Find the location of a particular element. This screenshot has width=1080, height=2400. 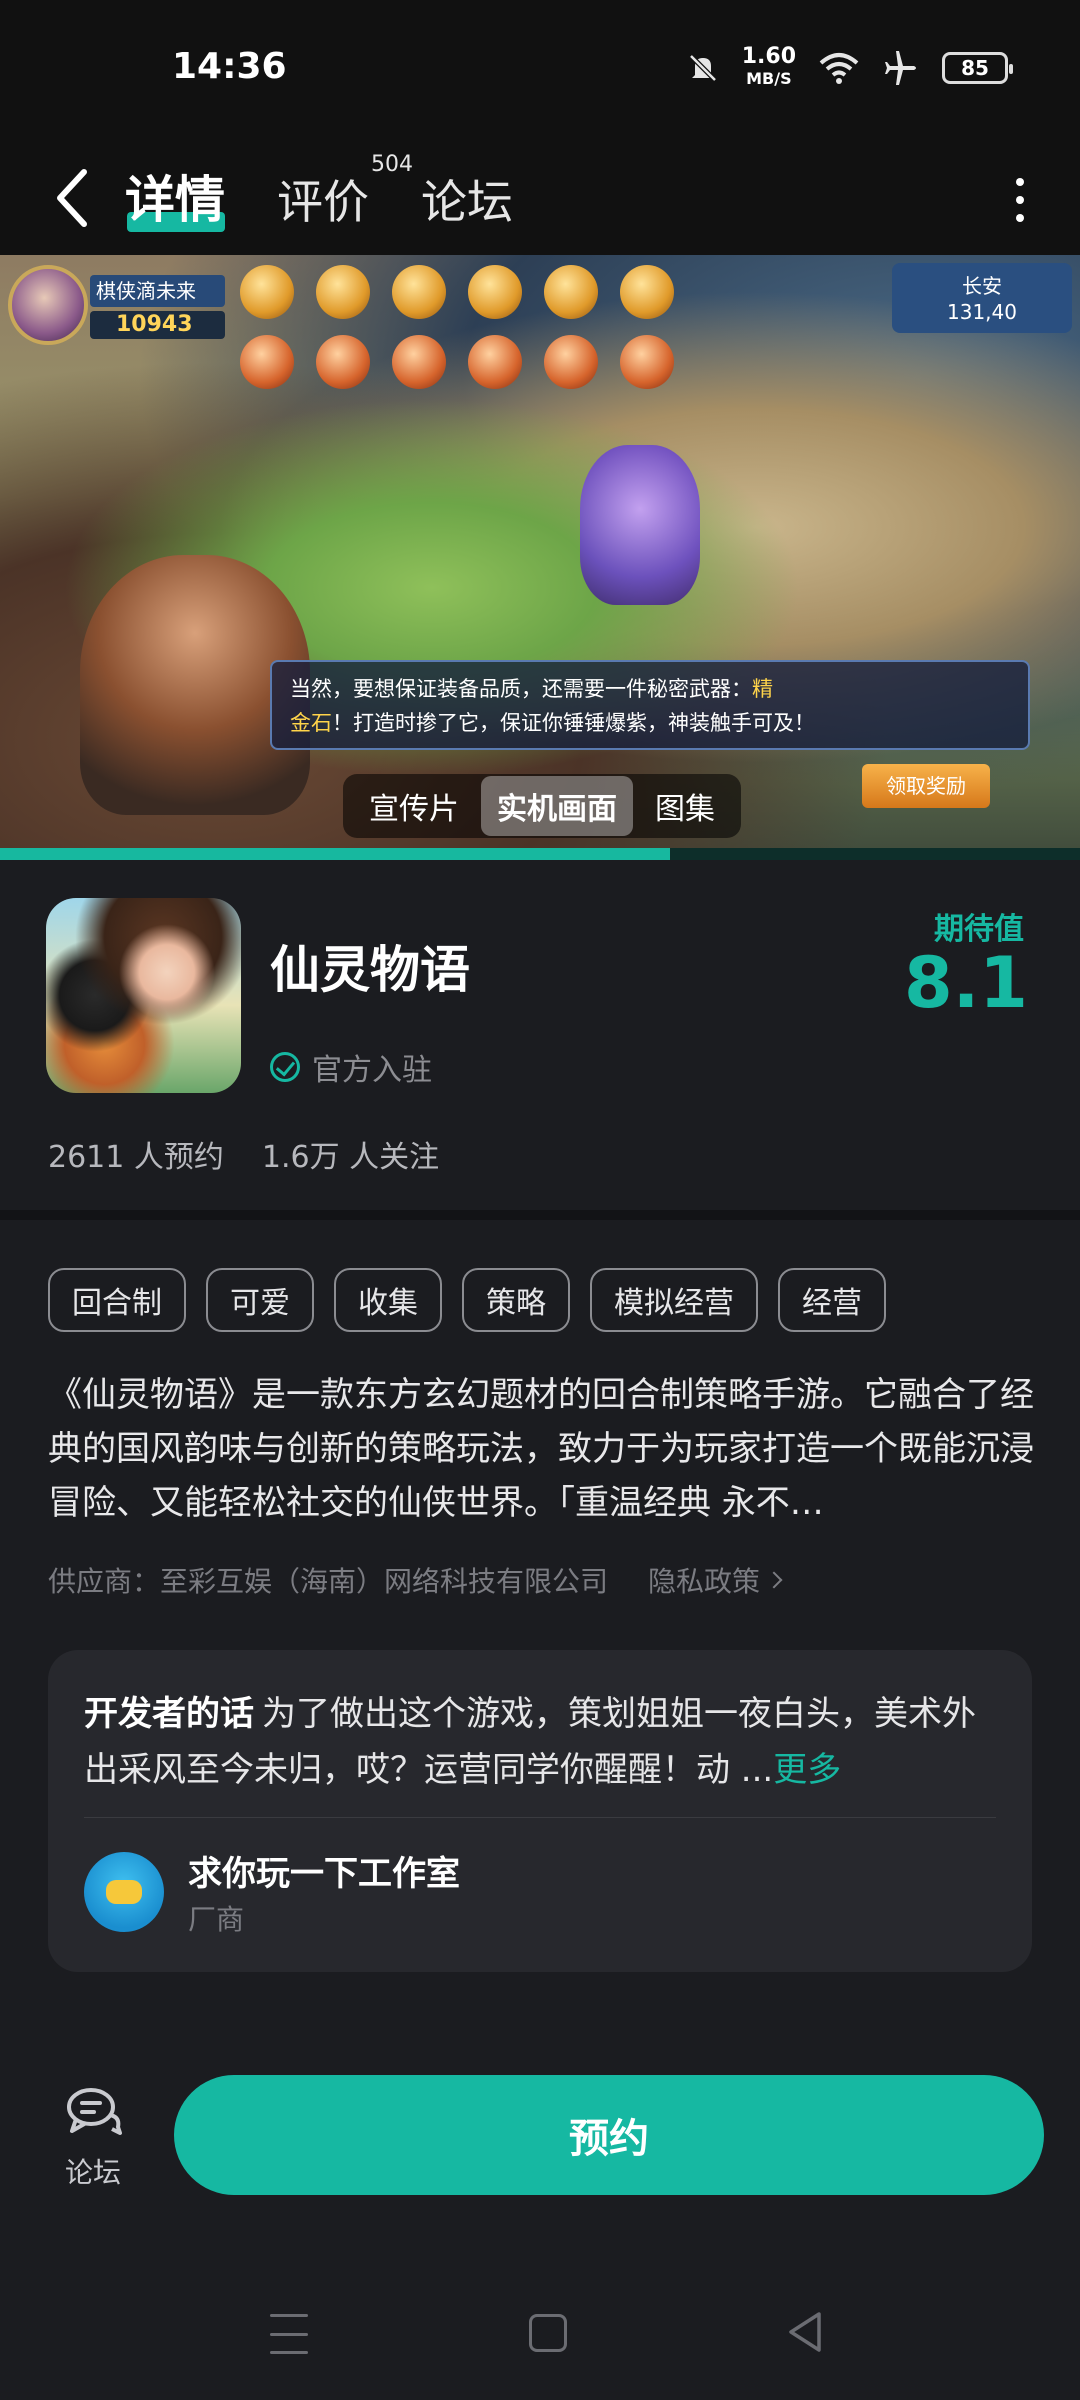

reservation-count: 2611 人预约 is located at coordinates (136, 1157).